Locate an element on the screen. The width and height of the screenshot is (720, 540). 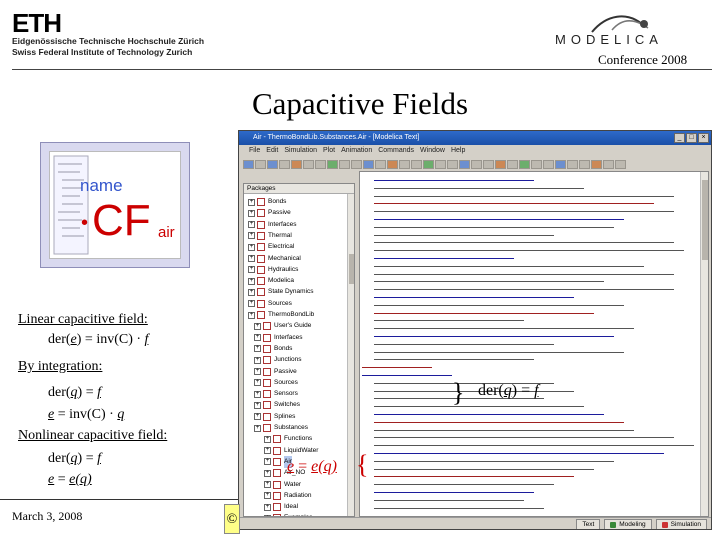
connect-icon is located at coordinates (596, 164).